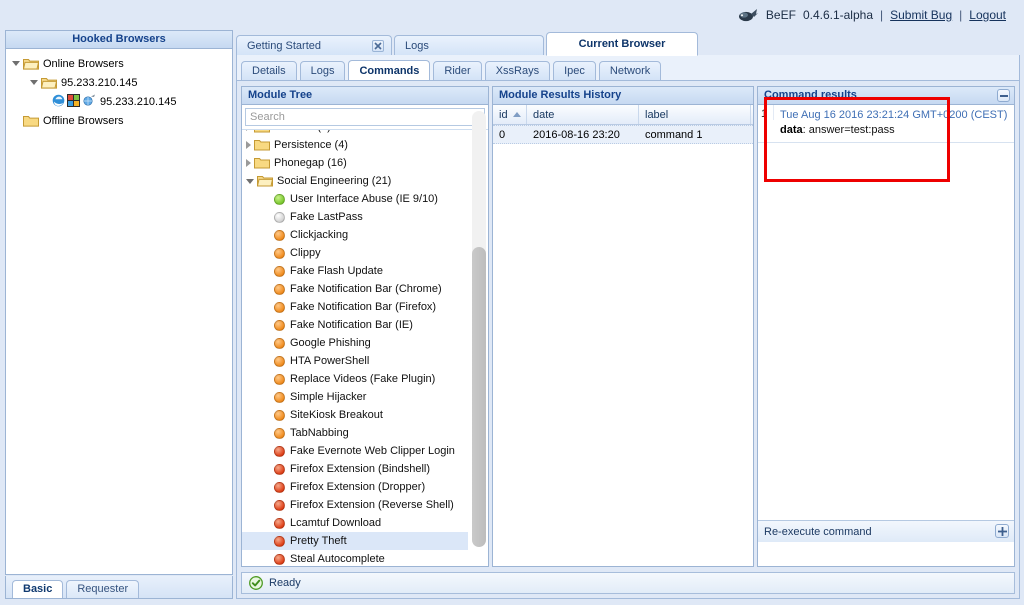 The height and width of the screenshot is (605, 1024). What do you see at coordinates (336, 271) in the screenshot?
I see `module-item-label: Fake Flash Update` at bounding box center [336, 271].